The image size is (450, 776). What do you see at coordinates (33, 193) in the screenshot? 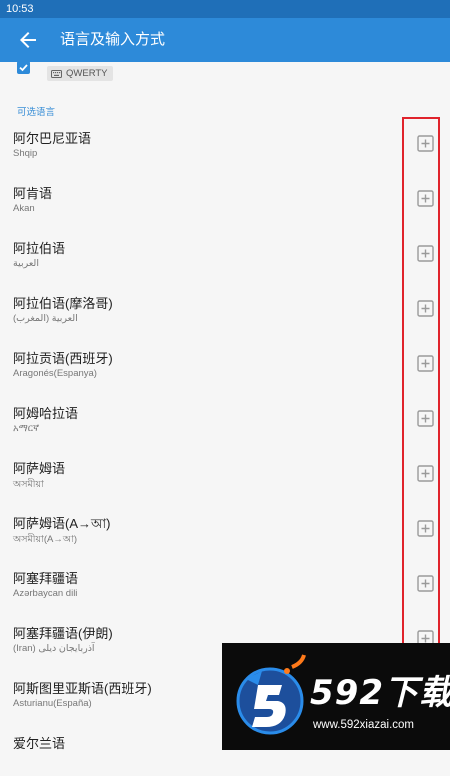
I see `language-name: 阿肯语` at bounding box center [33, 193].